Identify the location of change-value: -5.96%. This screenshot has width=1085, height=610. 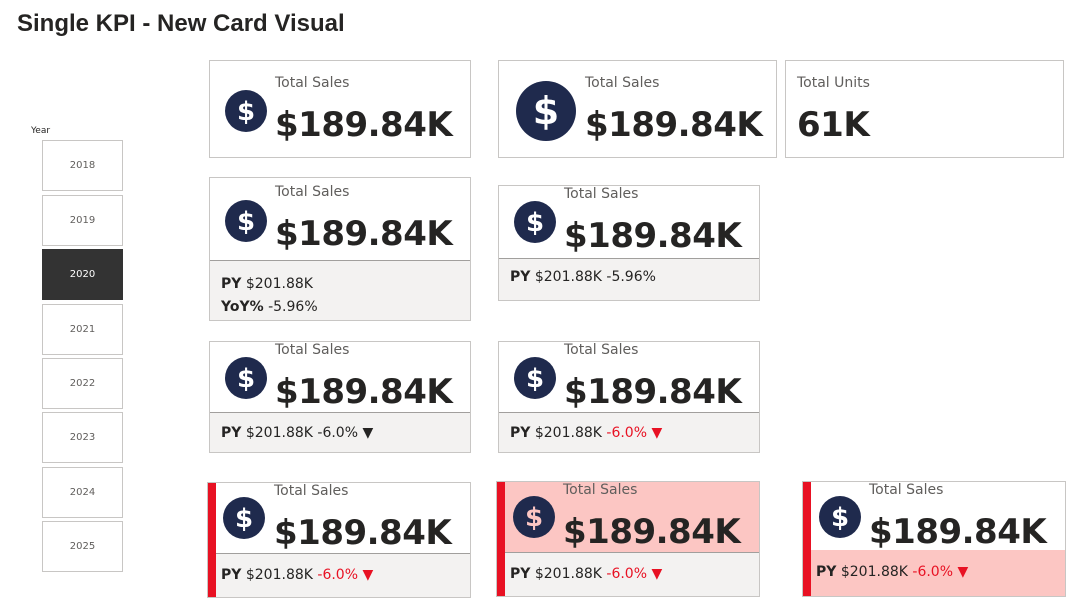
(631, 277).